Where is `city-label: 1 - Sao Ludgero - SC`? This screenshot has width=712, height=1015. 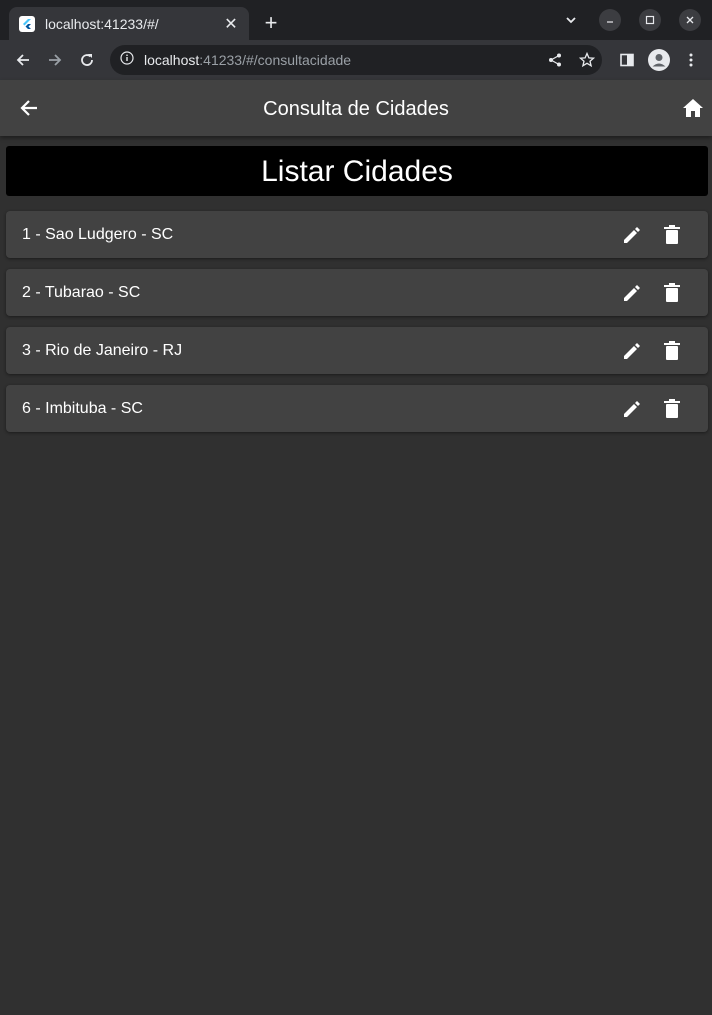 city-label: 1 - Sao Ludgero - SC is located at coordinates (98, 234).